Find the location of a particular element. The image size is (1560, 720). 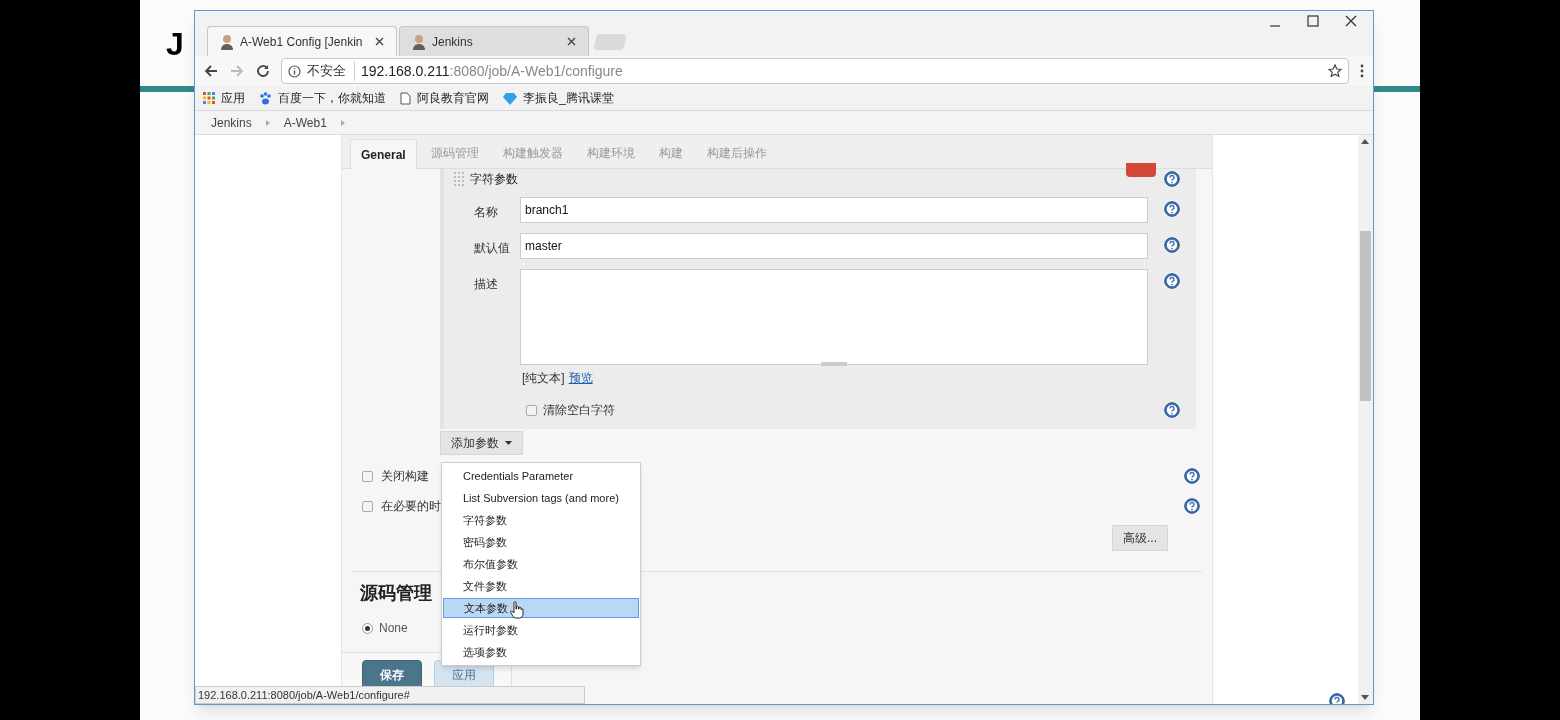

paw-icon is located at coordinates (265, 98).